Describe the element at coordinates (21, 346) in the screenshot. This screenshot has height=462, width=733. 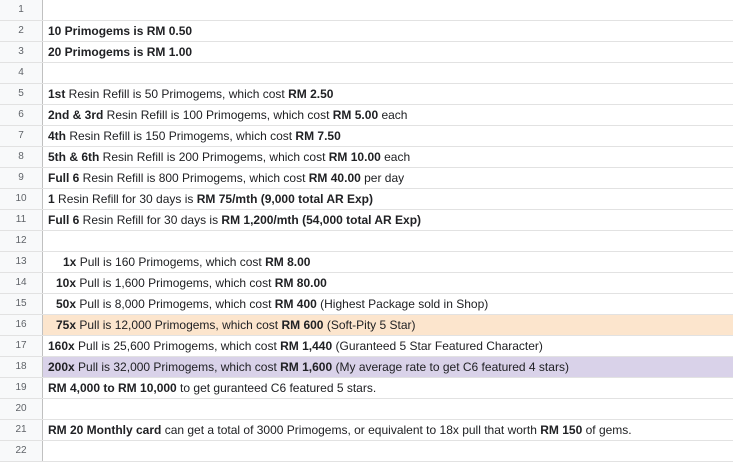
I see `row-number: 17` at that location.